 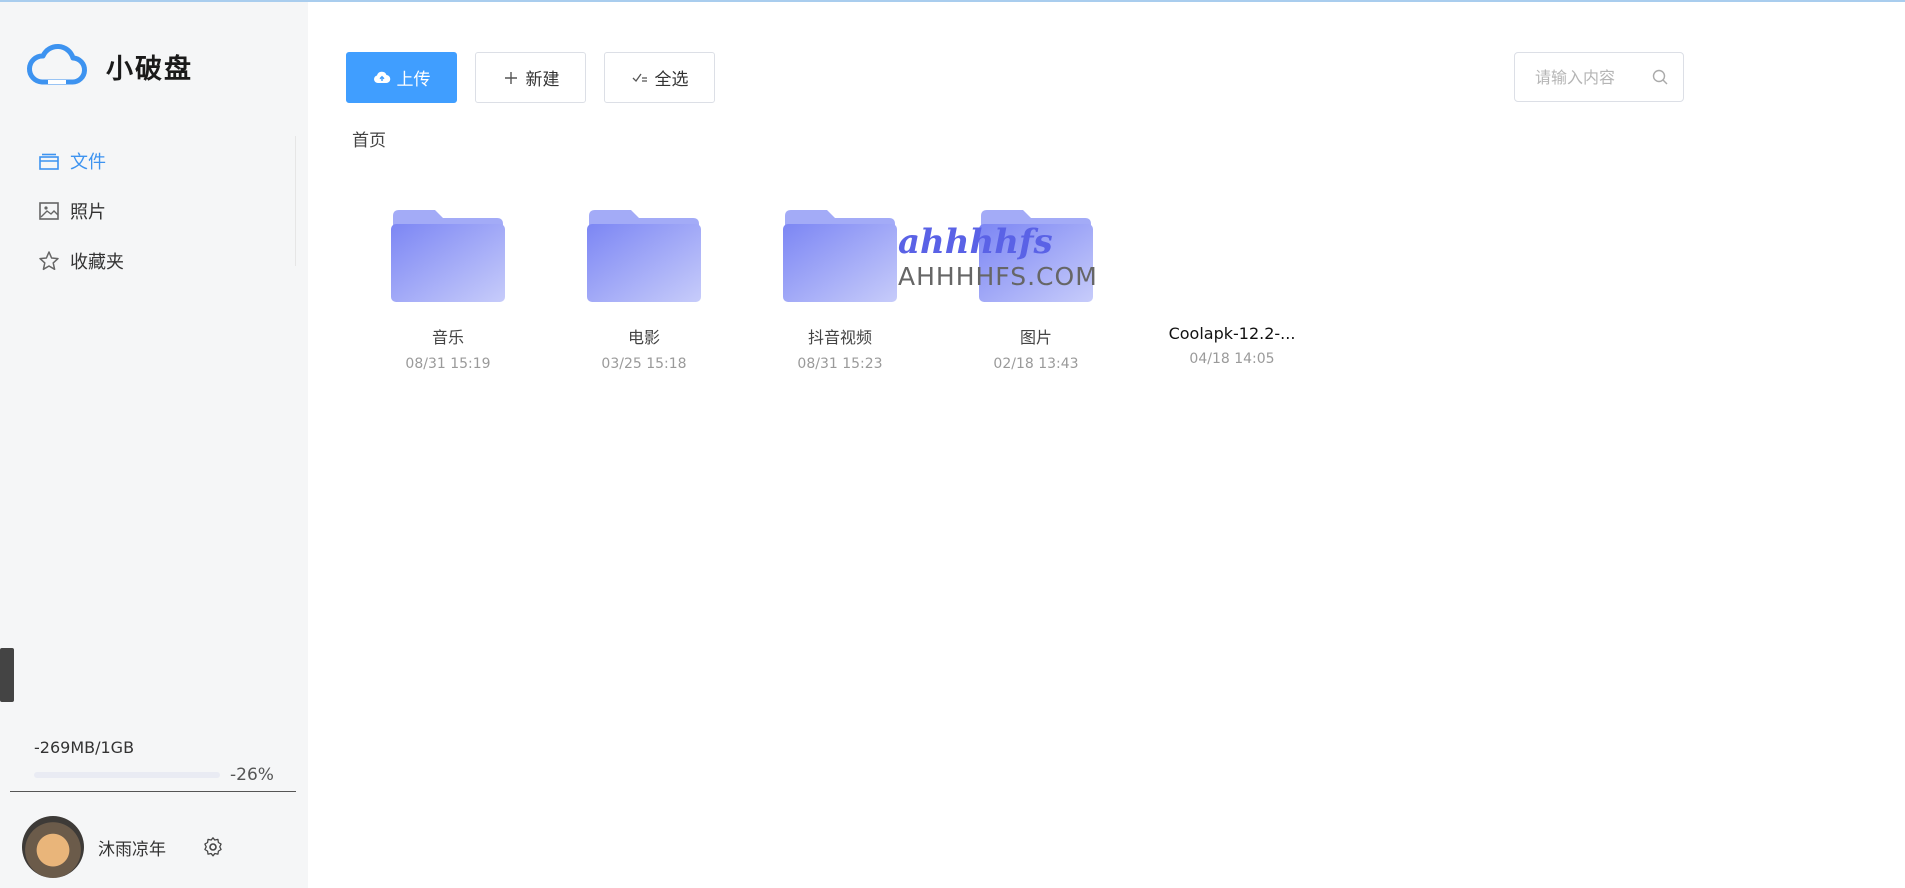 What do you see at coordinates (252, 775) in the screenshot?
I see `storage-percent: -26%` at bounding box center [252, 775].